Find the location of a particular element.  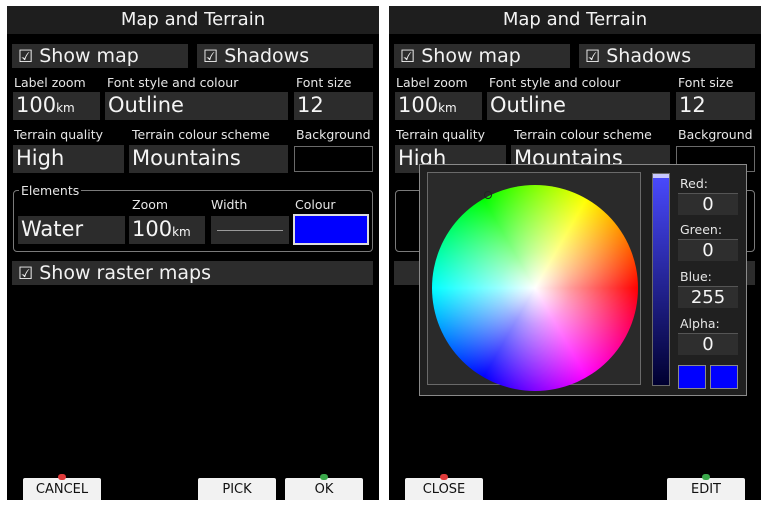

alpha-label: Alpha: is located at coordinates (700, 323).